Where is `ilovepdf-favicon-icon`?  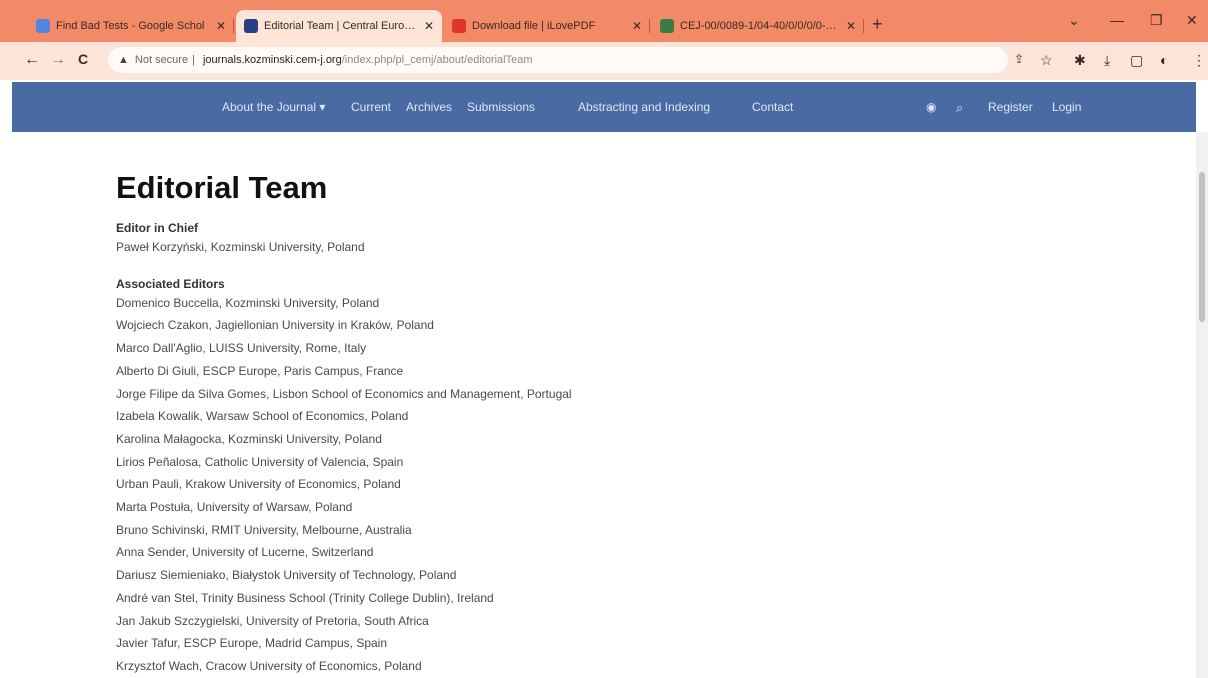 ilovepdf-favicon-icon is located at coordinates (459, 26).